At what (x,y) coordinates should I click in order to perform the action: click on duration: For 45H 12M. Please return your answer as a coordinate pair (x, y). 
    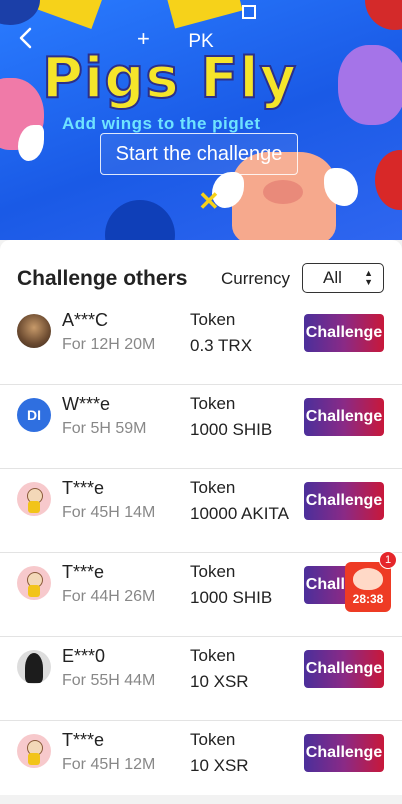
    Looking at the image, I should click on (109, 764).